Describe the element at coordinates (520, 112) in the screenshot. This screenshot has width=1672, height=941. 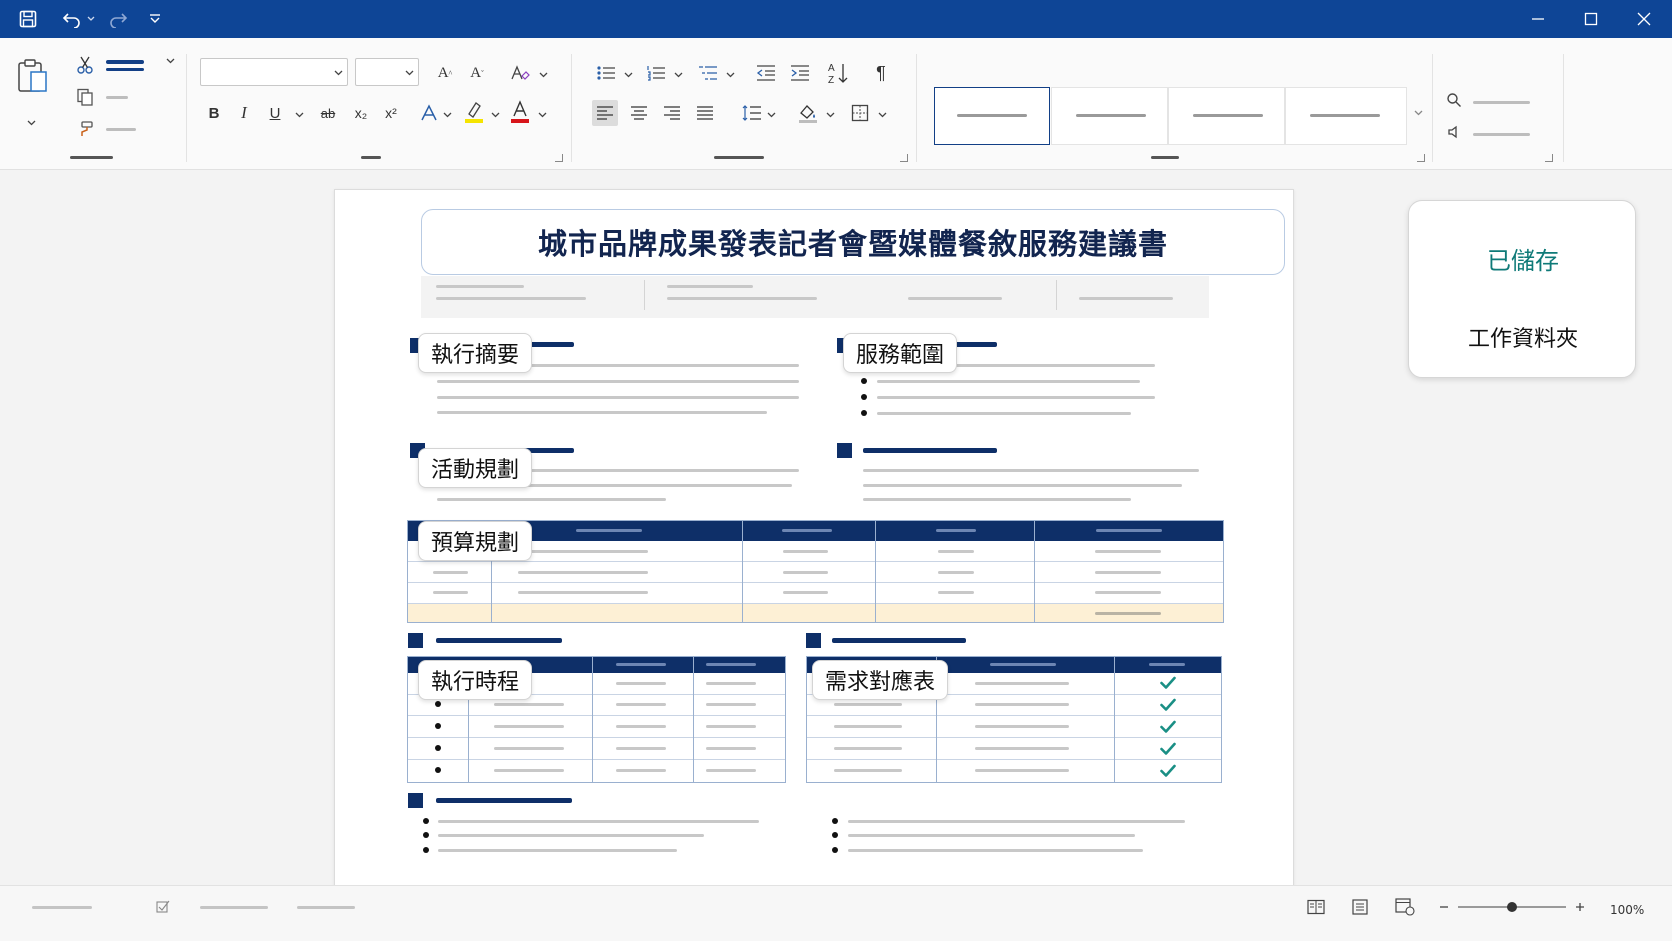
I see `font-color-icon` at that location.